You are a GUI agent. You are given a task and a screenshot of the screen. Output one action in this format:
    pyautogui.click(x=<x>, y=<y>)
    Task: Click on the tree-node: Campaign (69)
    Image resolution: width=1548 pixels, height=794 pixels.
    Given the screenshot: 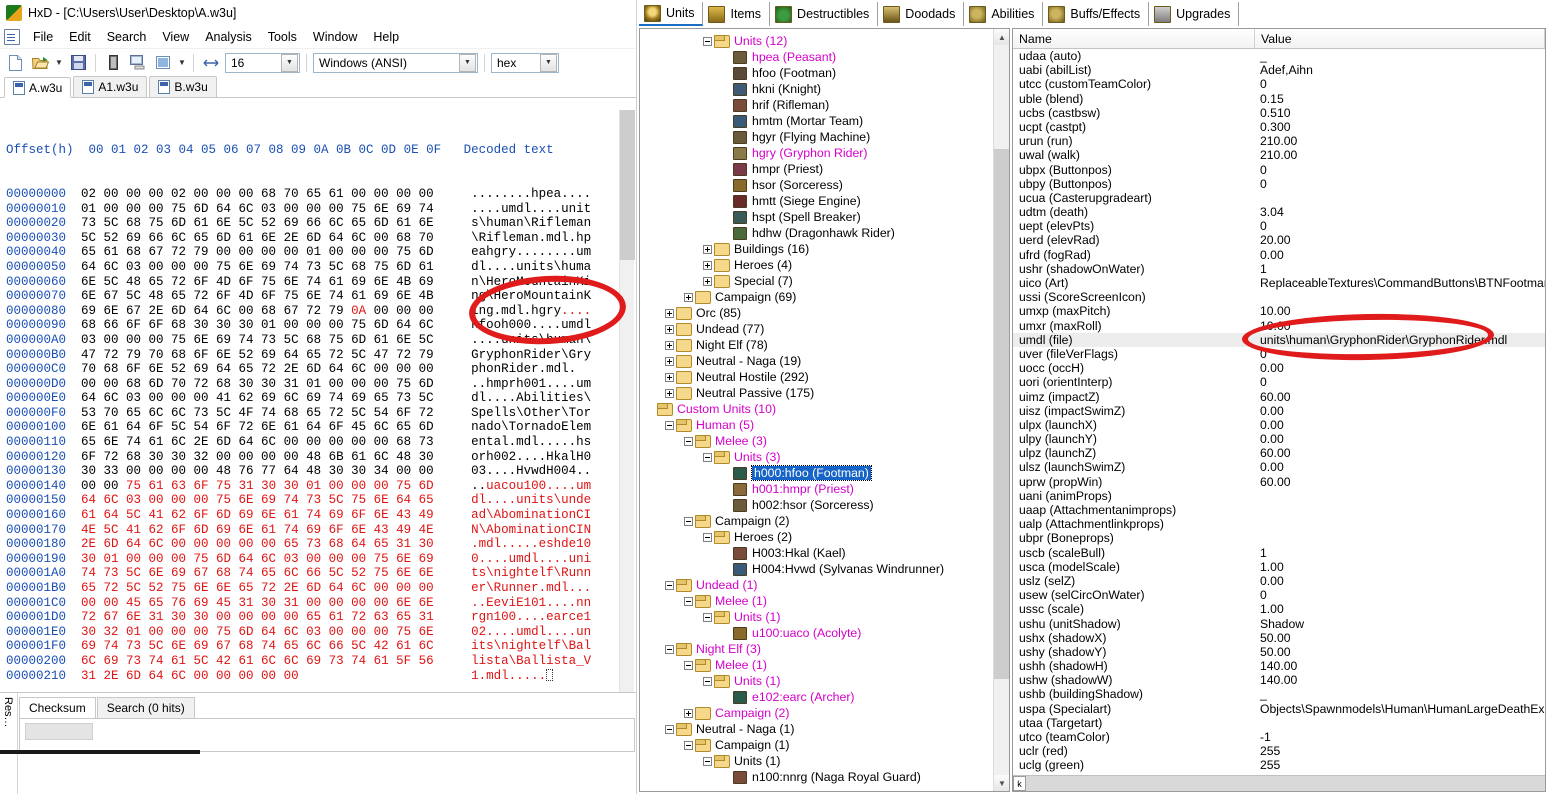 What is the action you would take?
    pyautogui.click(x=816, y=297)
    